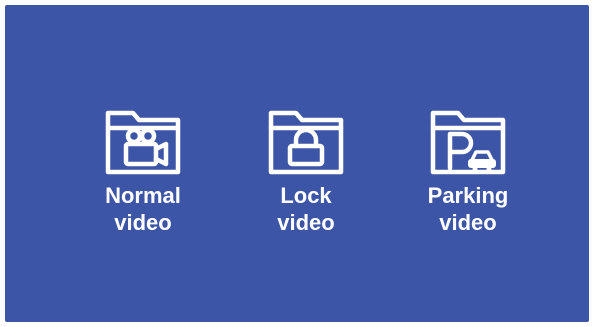 This screenshot has height=327, width=594. Describe the element at coordinates (143, 195) in the screenshot. I see `normal-video-label-line1: Normal` at that location.